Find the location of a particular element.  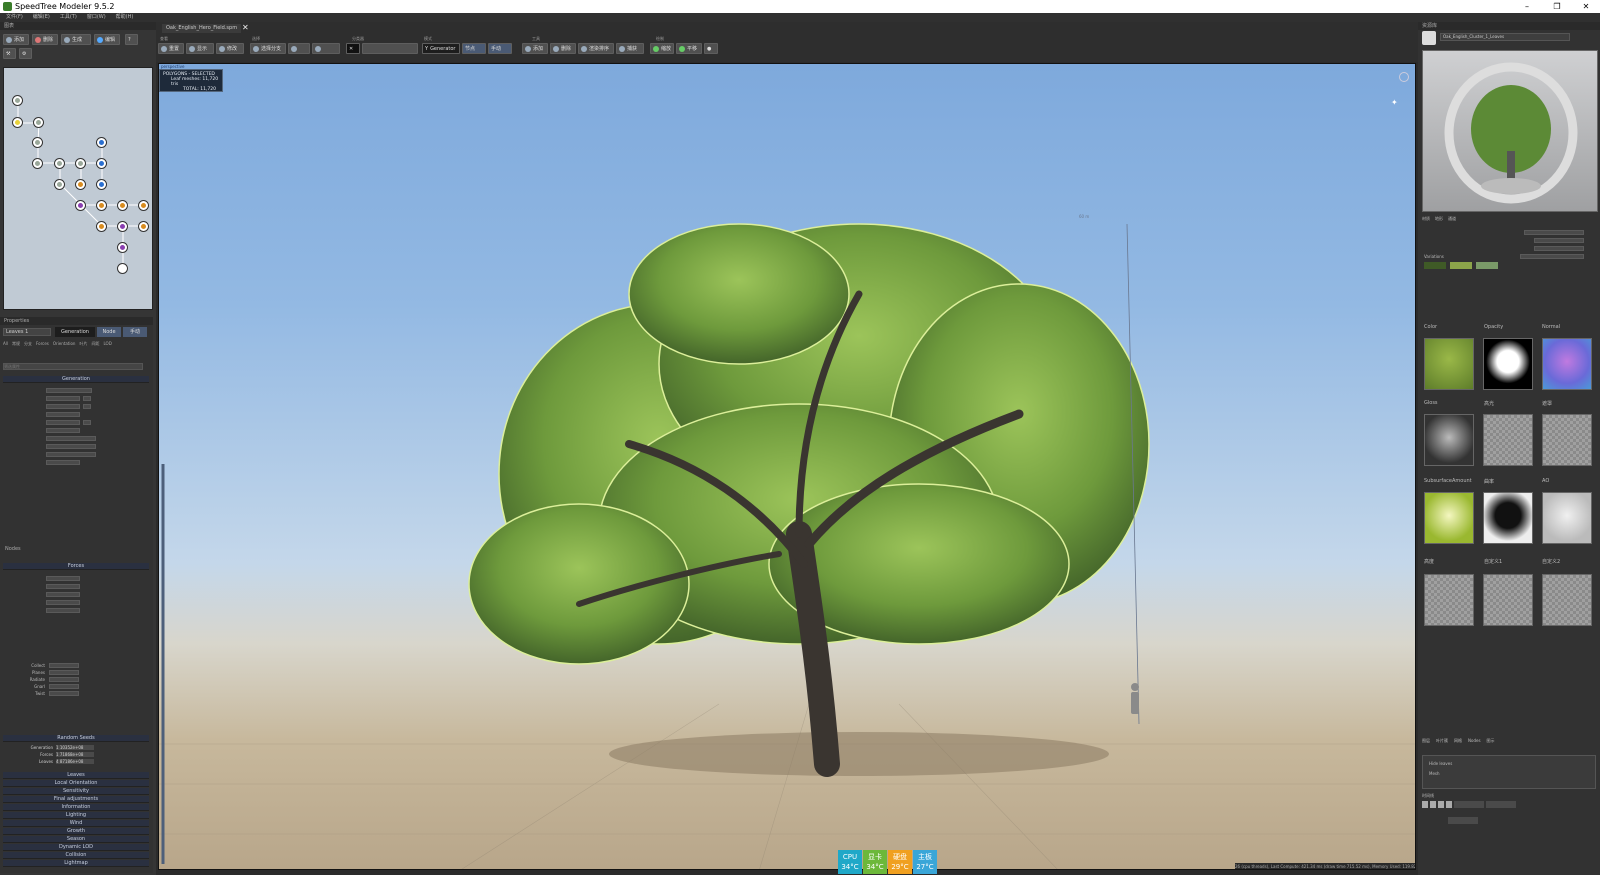

close-window-button: ✕ is located at coordinates (1586, 6).